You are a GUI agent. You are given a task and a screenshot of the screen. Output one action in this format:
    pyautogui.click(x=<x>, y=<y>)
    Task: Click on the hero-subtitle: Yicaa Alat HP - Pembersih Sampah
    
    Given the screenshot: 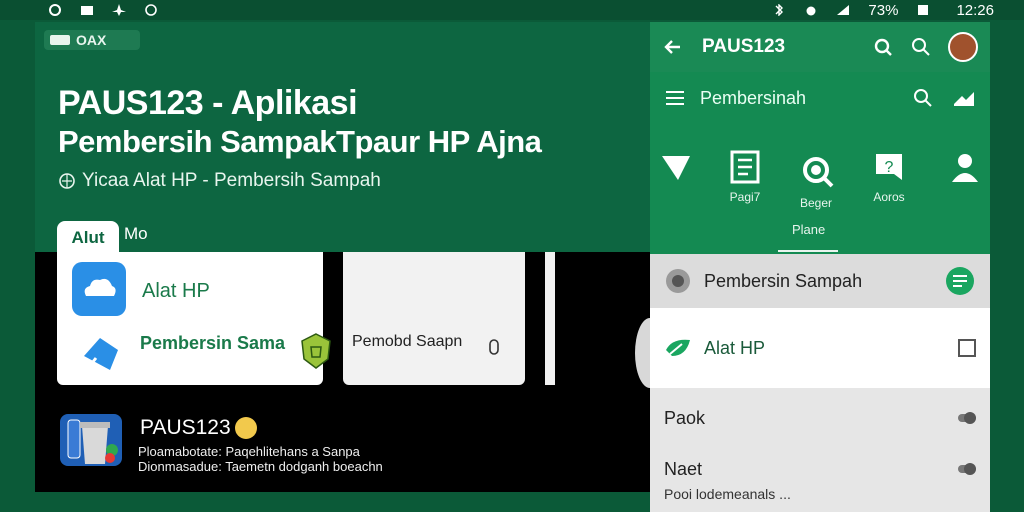 What is the action you would take?
    pyautogui.click(x=219, y=181)
    